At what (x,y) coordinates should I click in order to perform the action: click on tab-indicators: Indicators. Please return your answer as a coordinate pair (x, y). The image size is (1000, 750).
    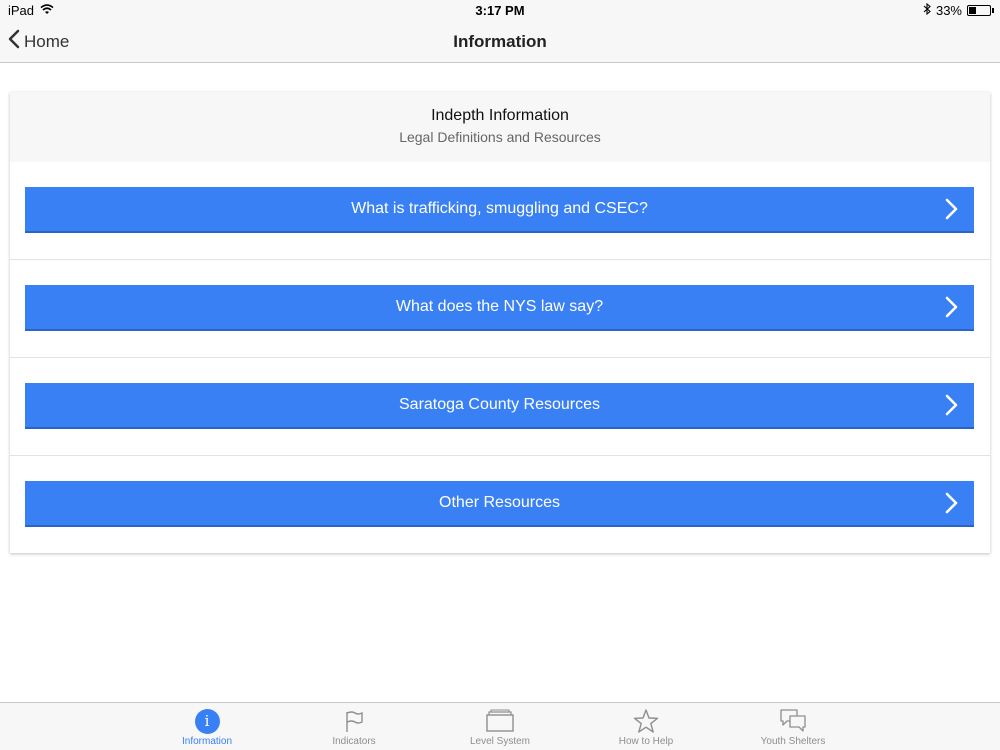
    Looking at the image, I should click on (354, 726).